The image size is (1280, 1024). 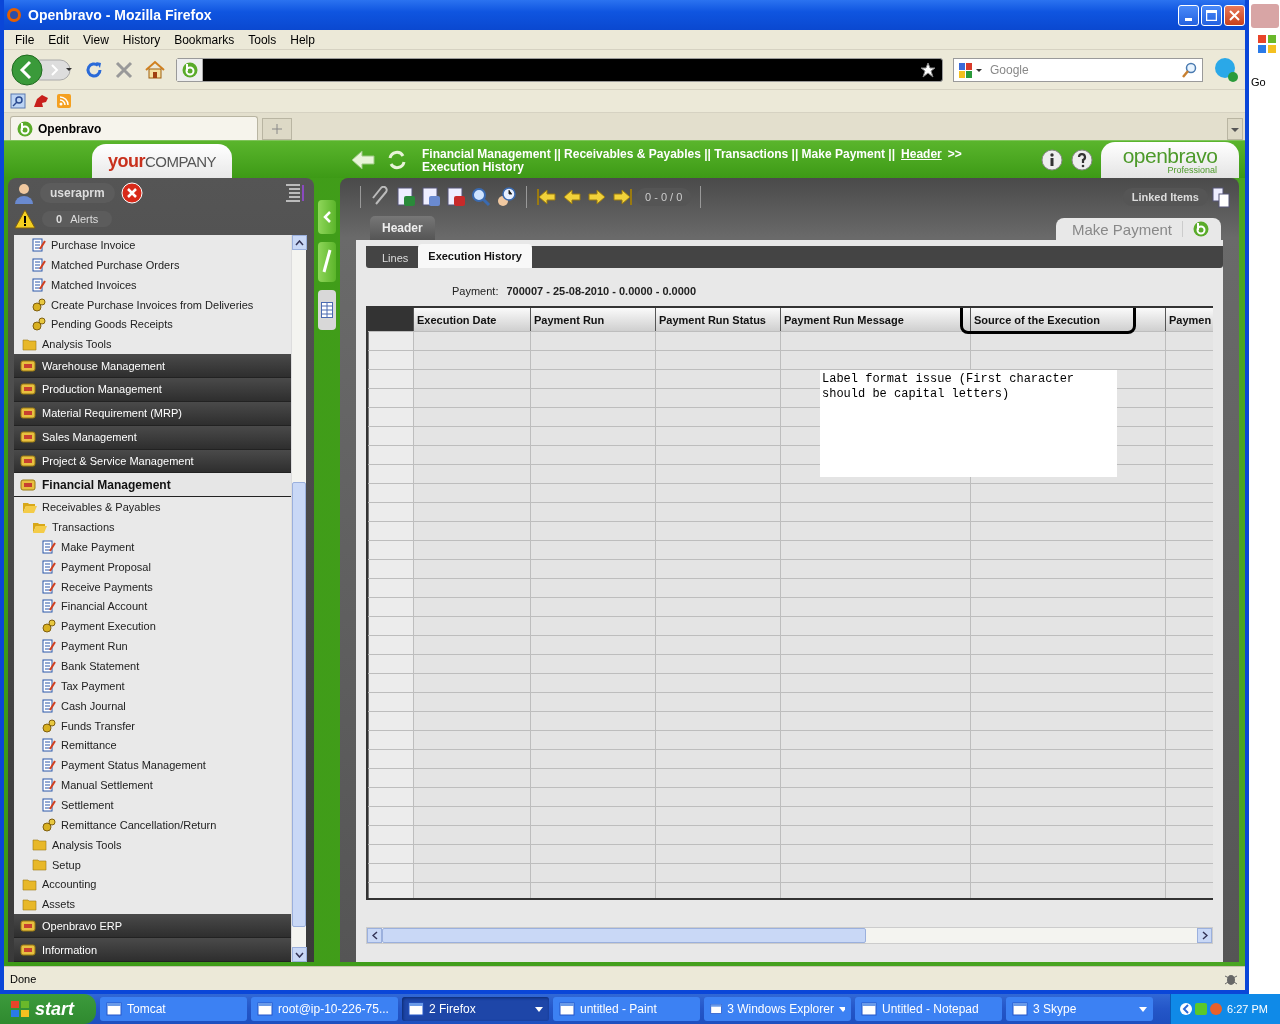 I want to click on menu-item: Funds Transfer, so click(x=152, y=725).